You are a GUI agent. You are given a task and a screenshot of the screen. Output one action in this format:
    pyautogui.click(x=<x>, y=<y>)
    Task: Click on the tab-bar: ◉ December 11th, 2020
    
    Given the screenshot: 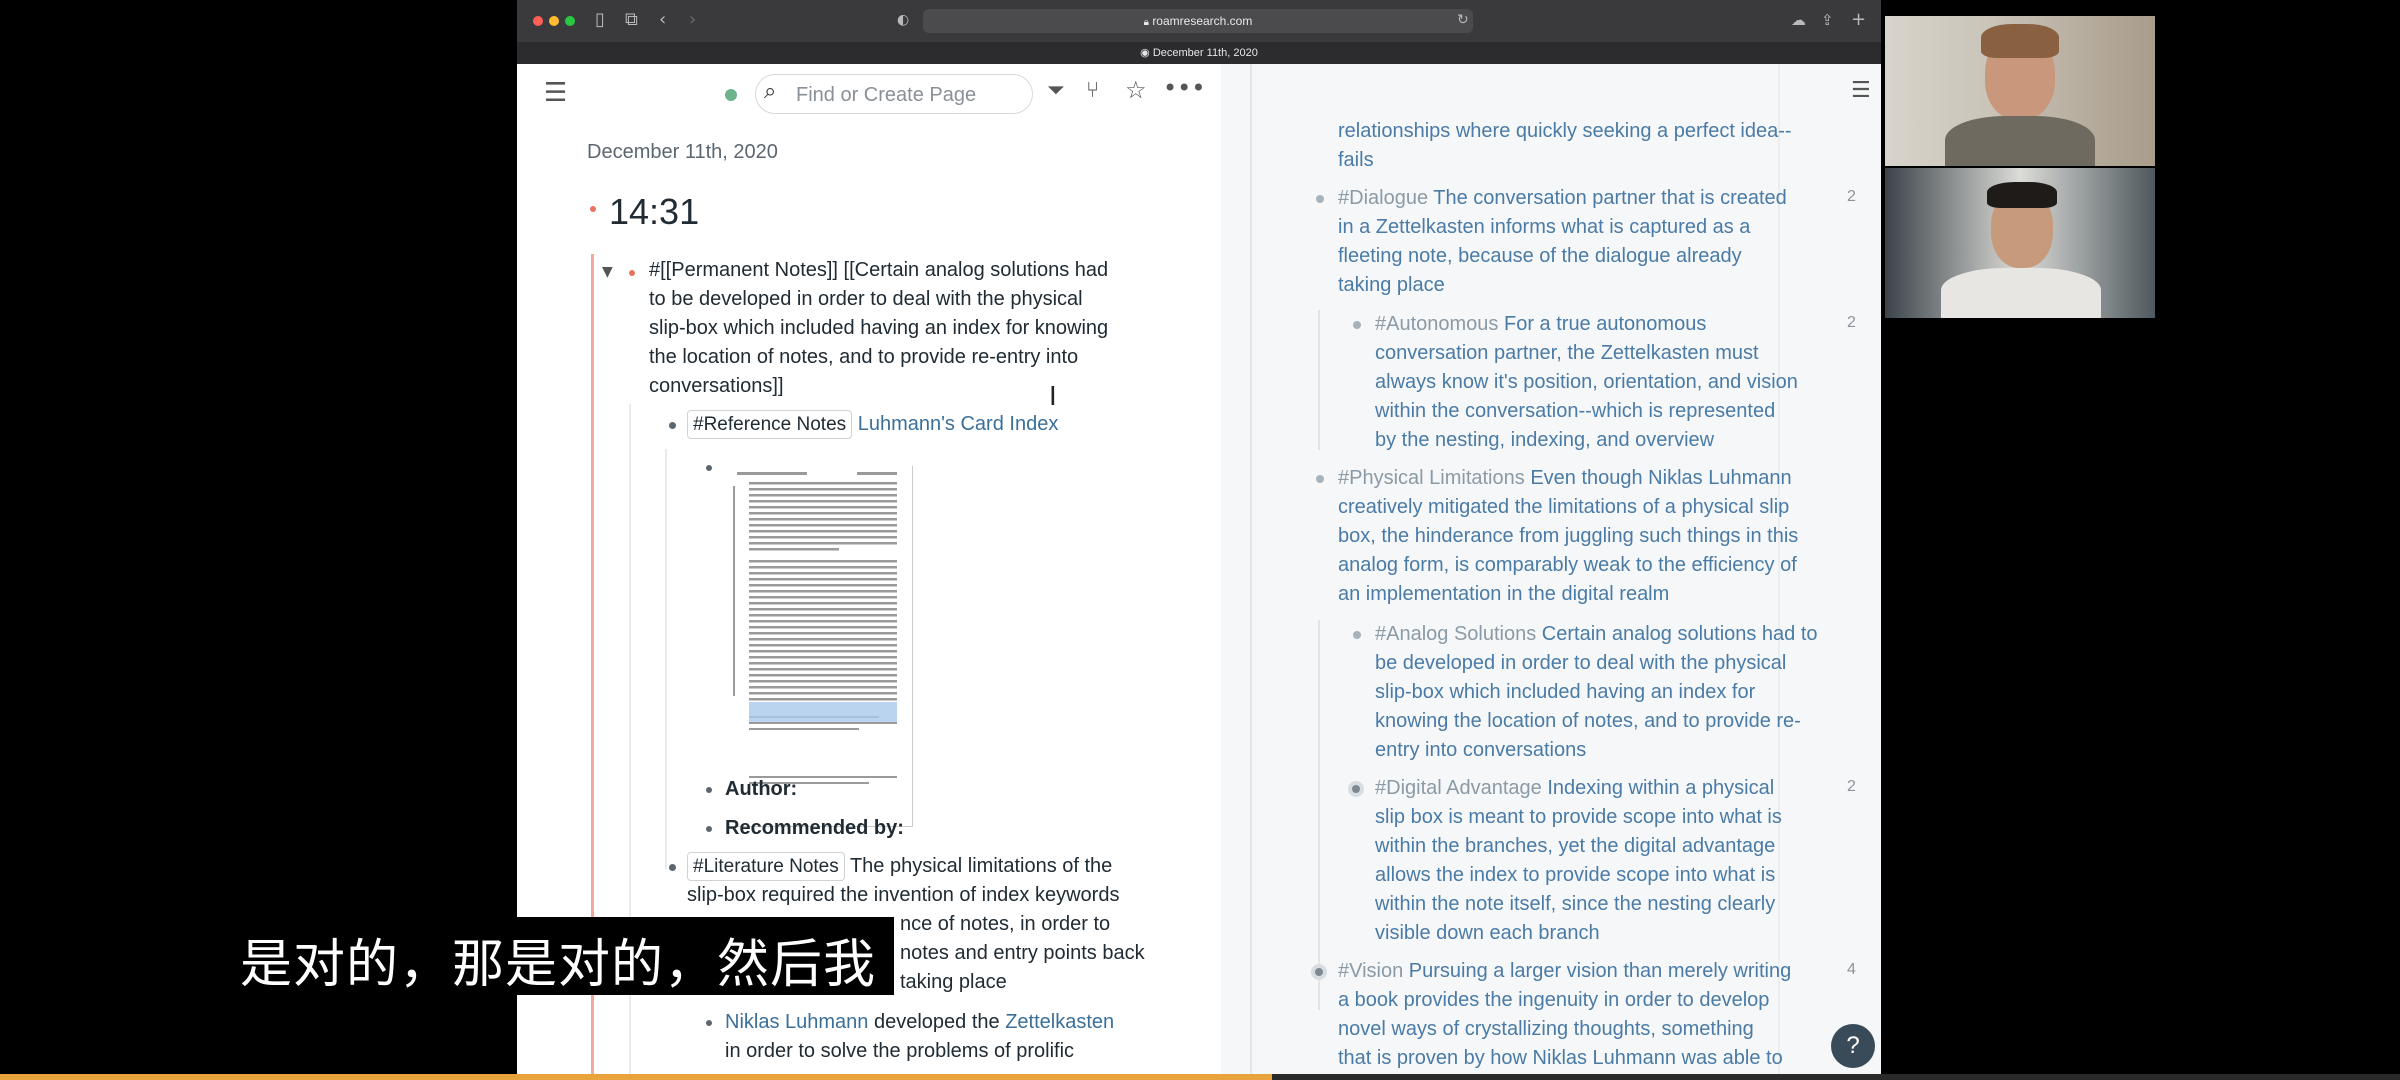 What is the action you would take?
    pyautogui.click(x=1199, y=53)
    